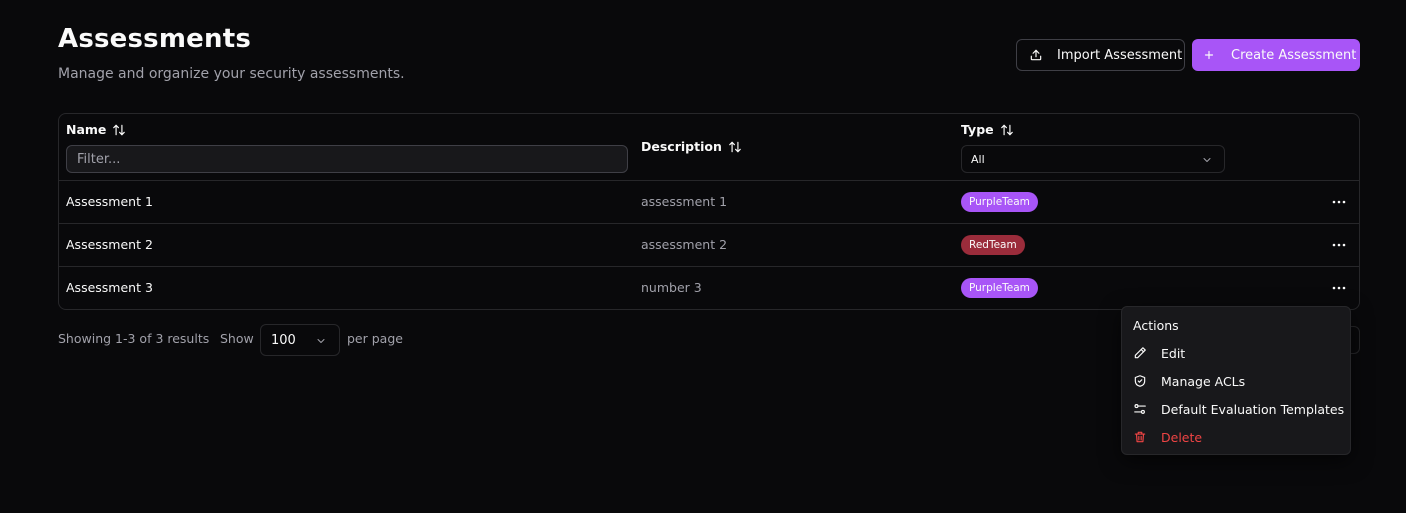  What do you see at coordinates (134, 338) in the screenshot?
I see `results-summary: Showing 1-3 of 3 results` at bounding box center [134, 338].